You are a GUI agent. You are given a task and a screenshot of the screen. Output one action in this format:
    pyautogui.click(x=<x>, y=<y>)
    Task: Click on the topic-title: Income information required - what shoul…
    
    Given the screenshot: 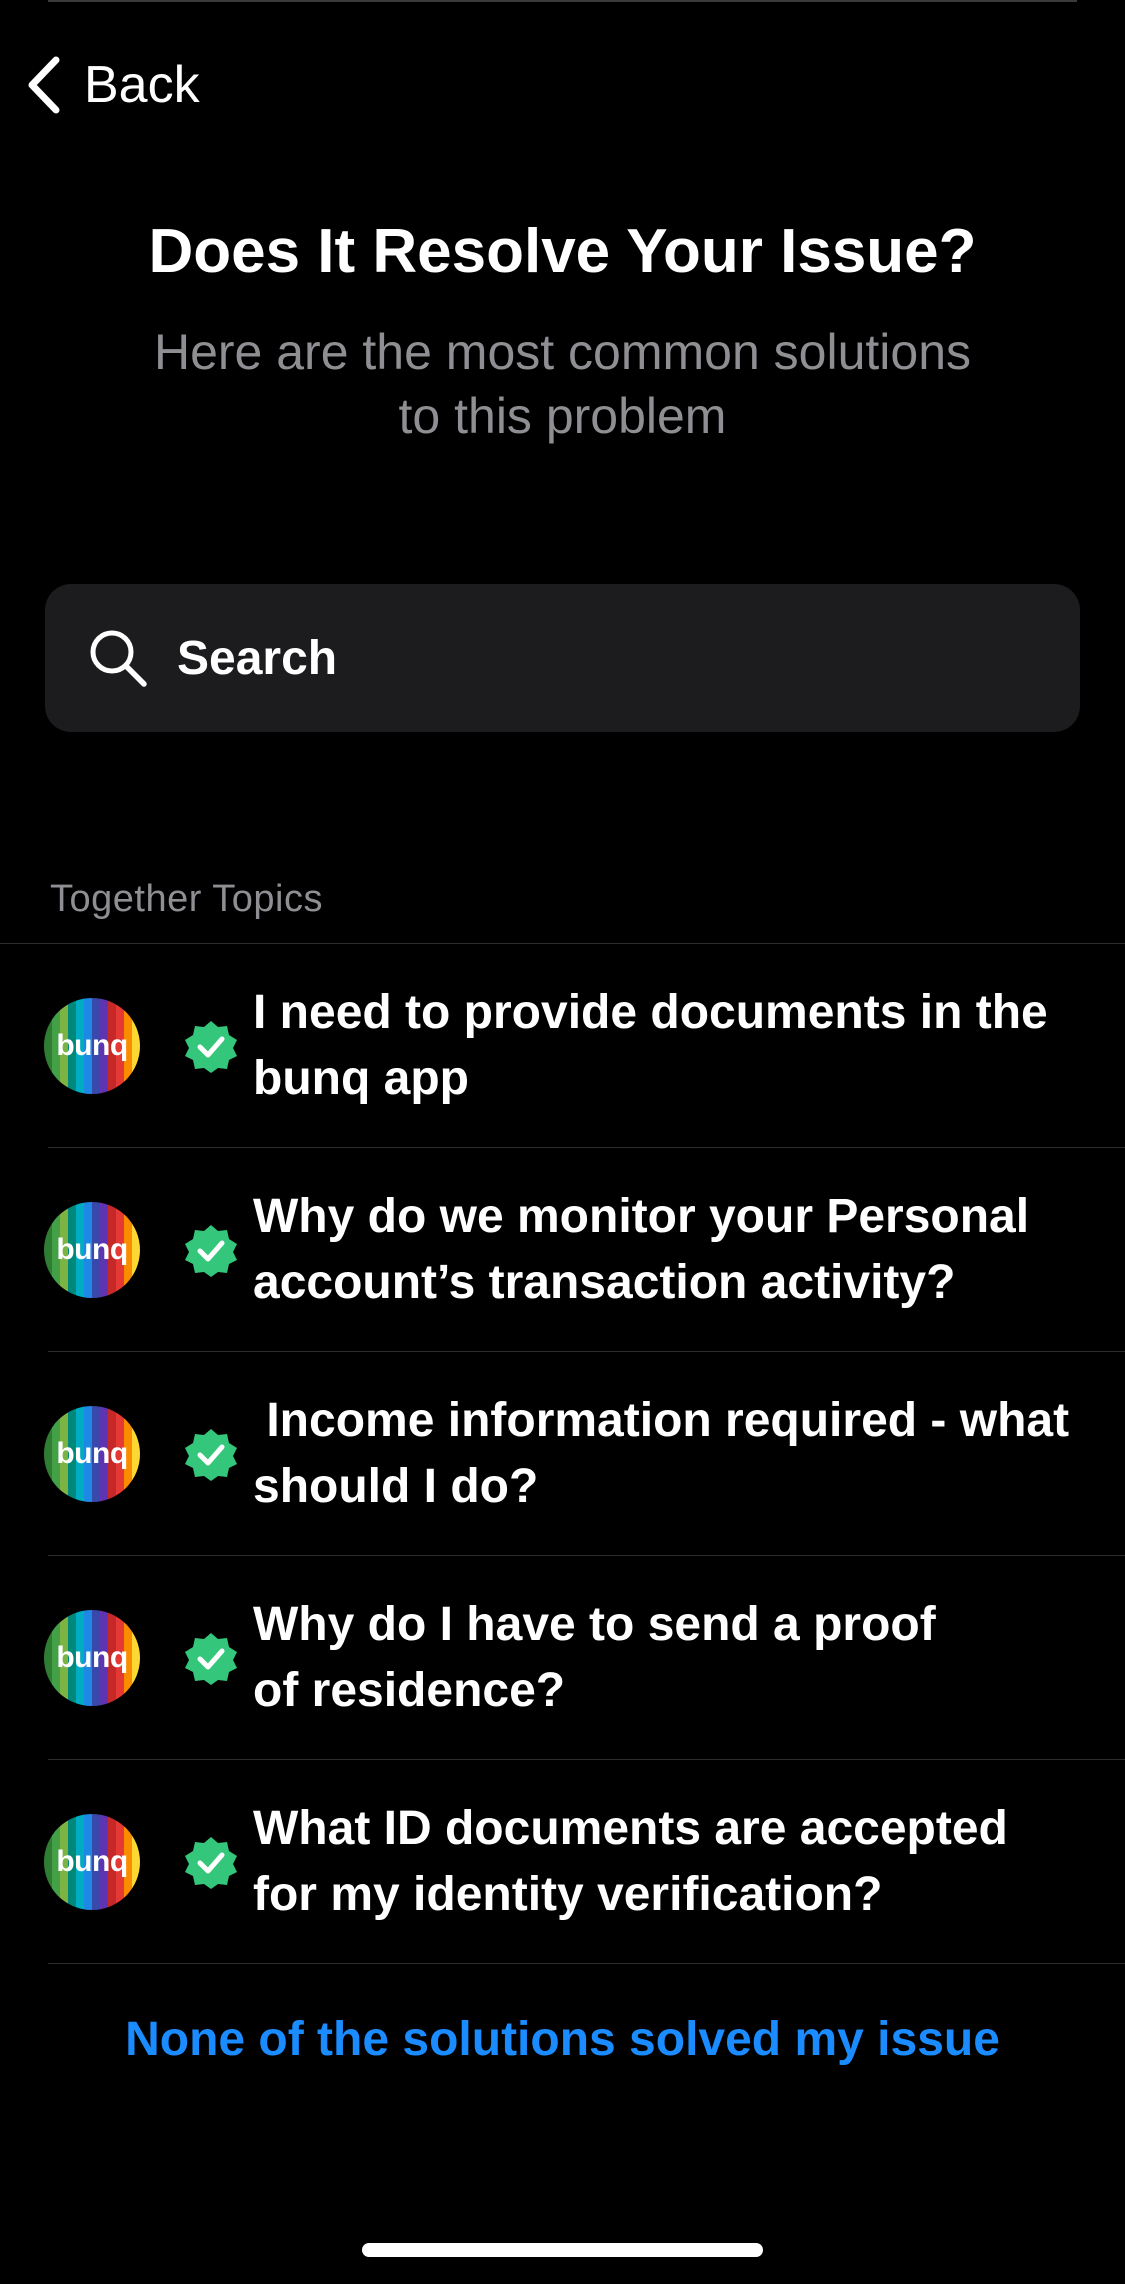 What is the action you would take?
    pyautogui.click(x=668, y=1453)
    